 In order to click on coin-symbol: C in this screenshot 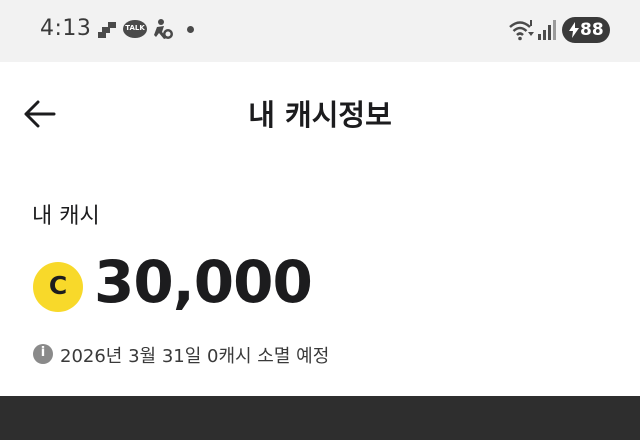, I will do `click(58, 285)`.